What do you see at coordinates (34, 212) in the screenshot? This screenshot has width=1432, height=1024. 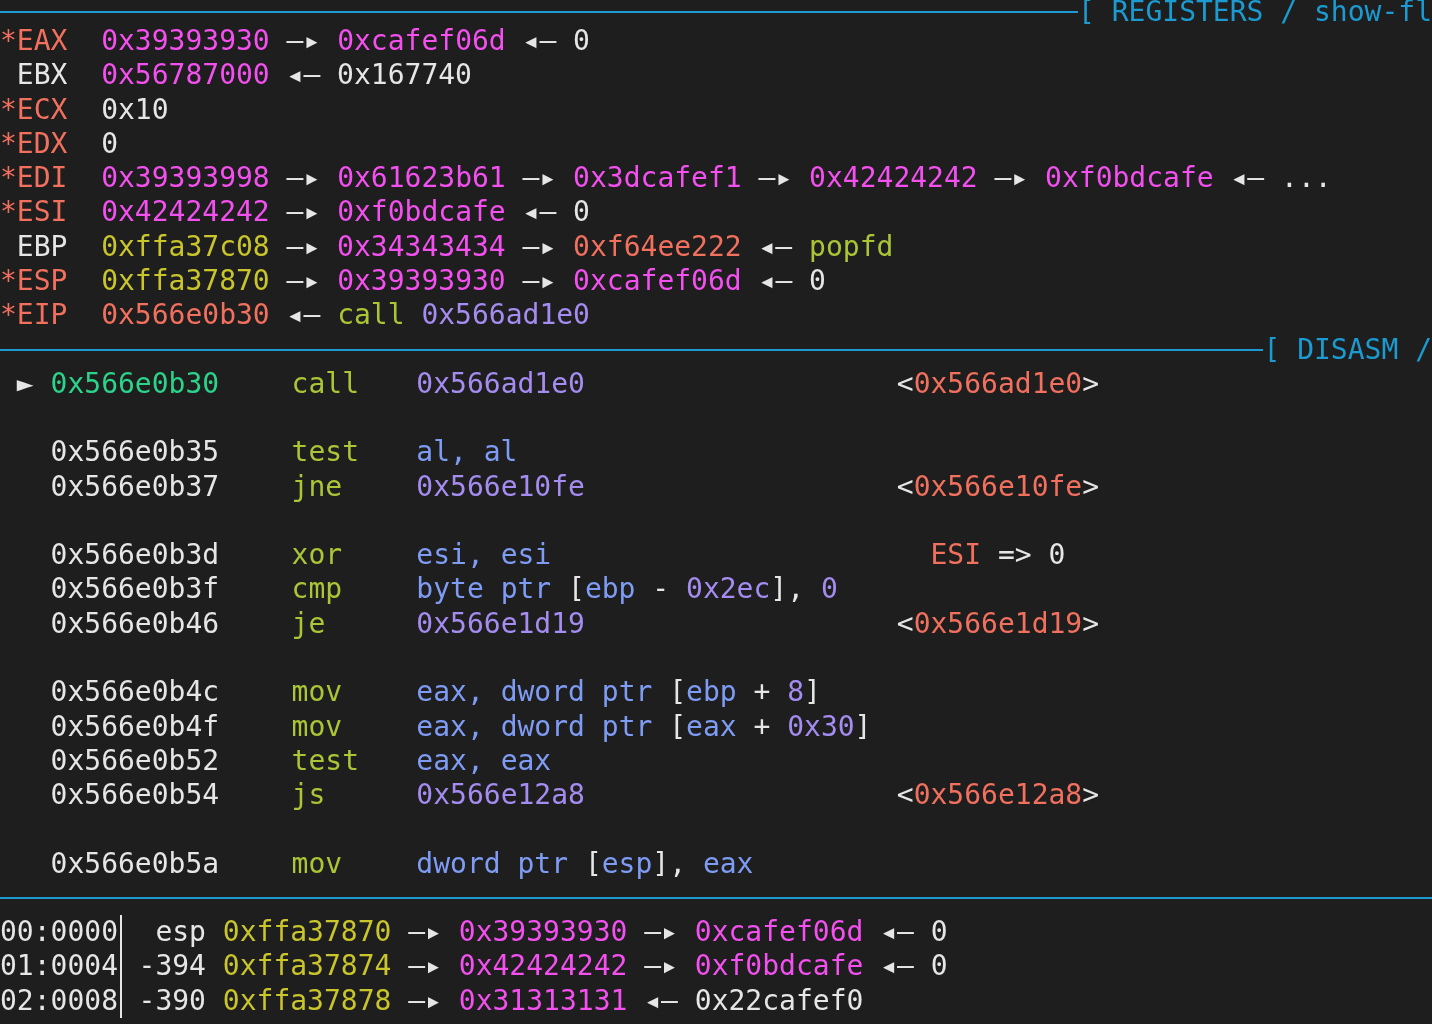 I see `register-name: *ESI` at bounding box center [34, 212].